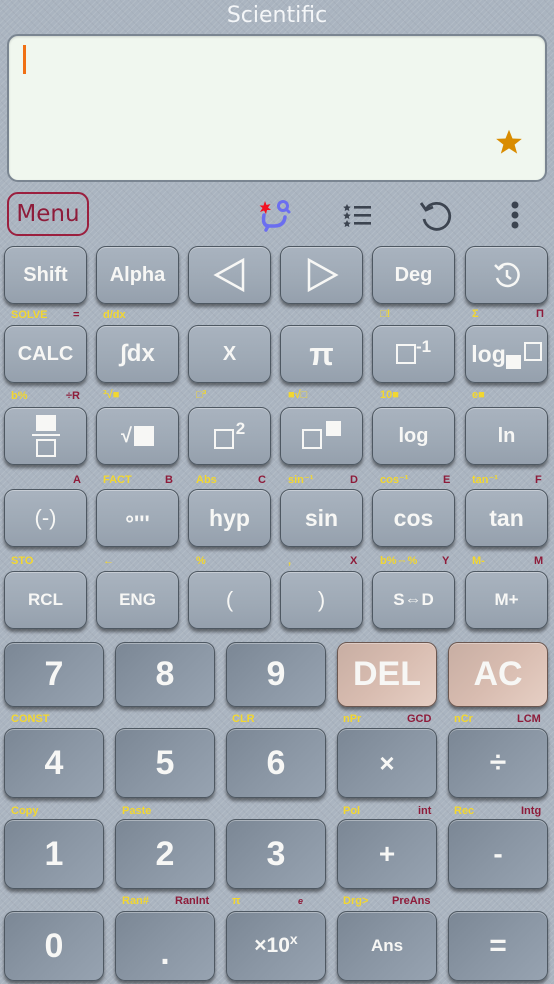 Image resolution: width=554 pixels, height=984 pixels. Describe the element at coordinates (117, 480) in the screenshot. I see `fact-label: FACT` at that location.